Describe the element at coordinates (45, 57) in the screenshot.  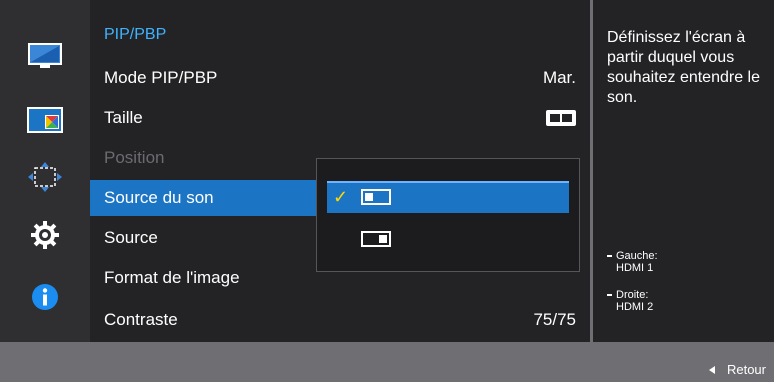
I see `monitor-icon` at that location.